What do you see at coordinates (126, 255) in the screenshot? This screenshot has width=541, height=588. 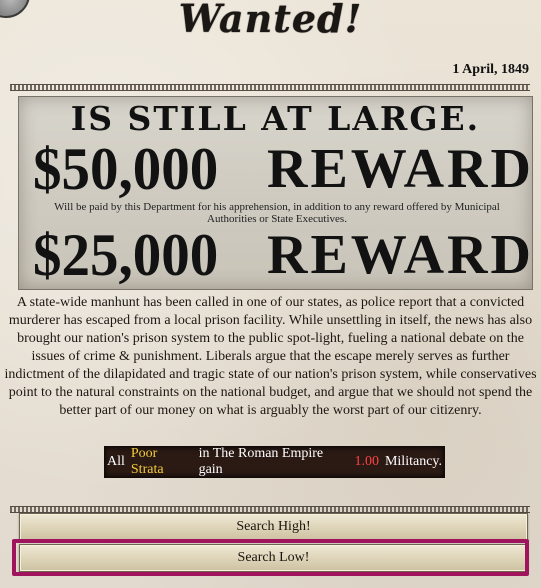 I see `poster-amount-2: $25,000` at bounding box center [126, 255].